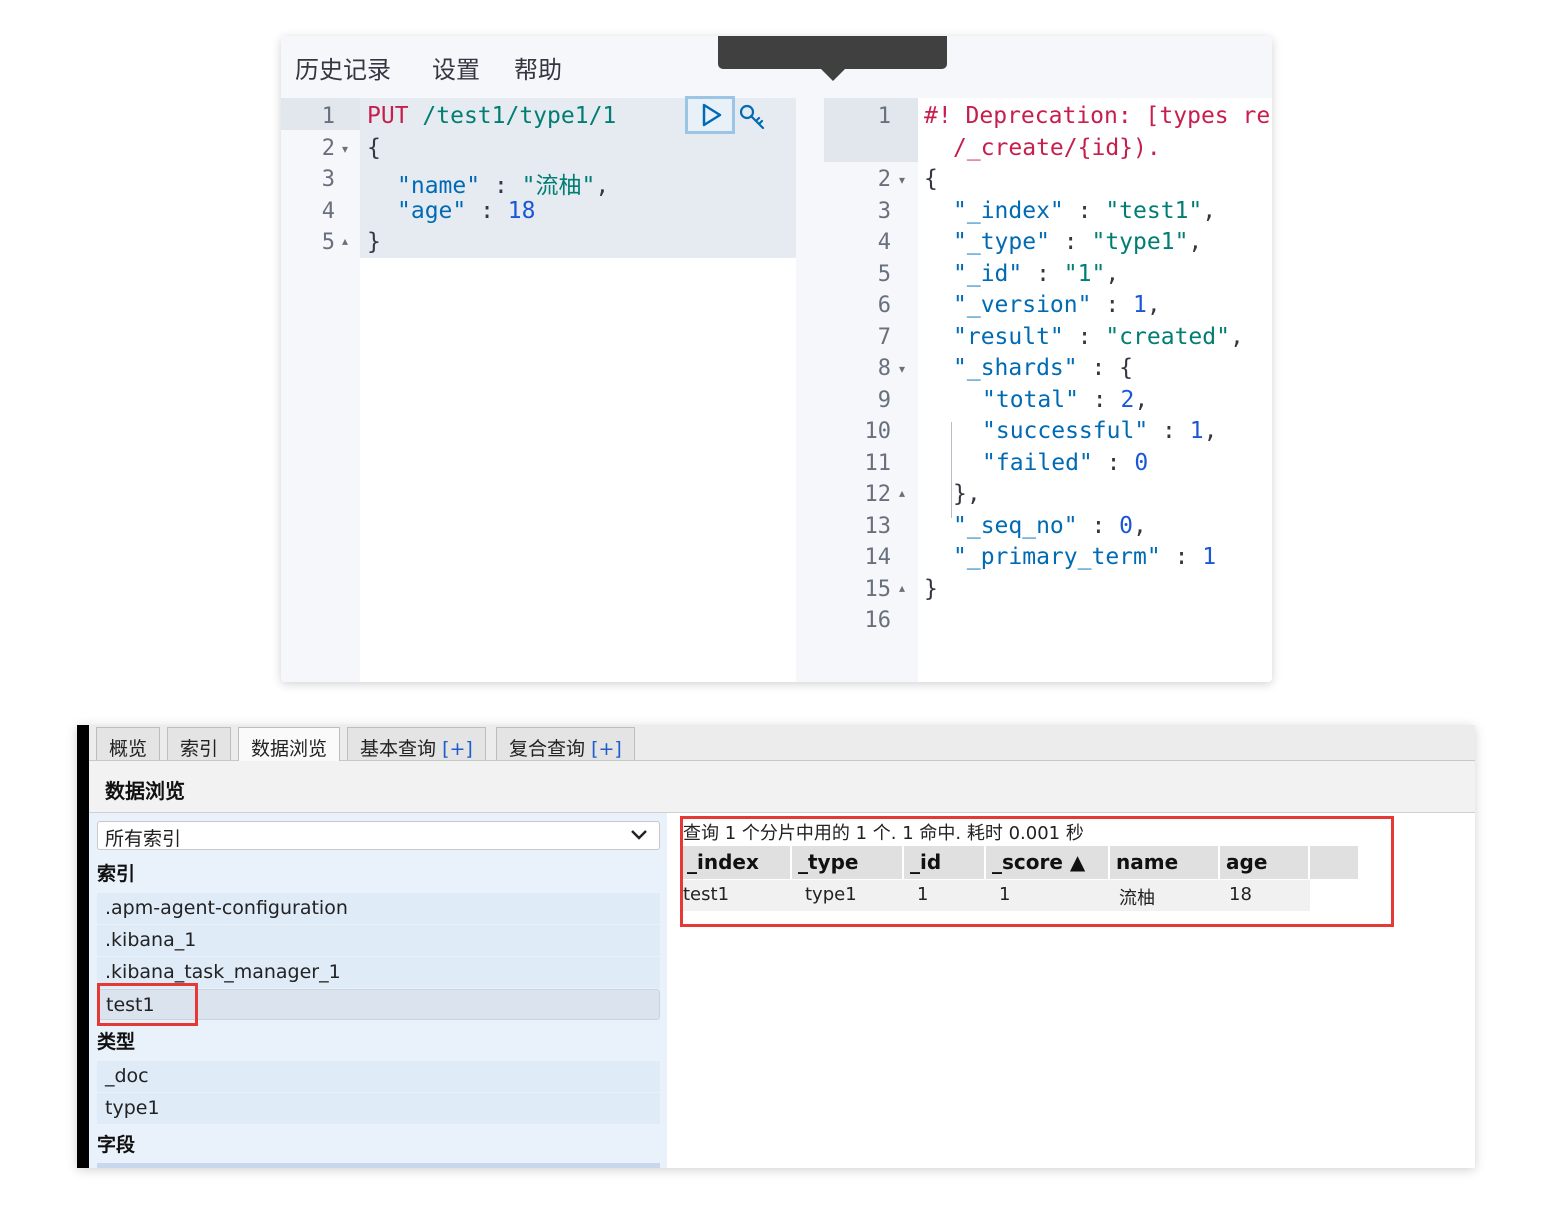  What do you see at coordinates (519, 116) in the screenshot?
I see `request-path: /test1/type1/1` at bounding box center [519, 116].